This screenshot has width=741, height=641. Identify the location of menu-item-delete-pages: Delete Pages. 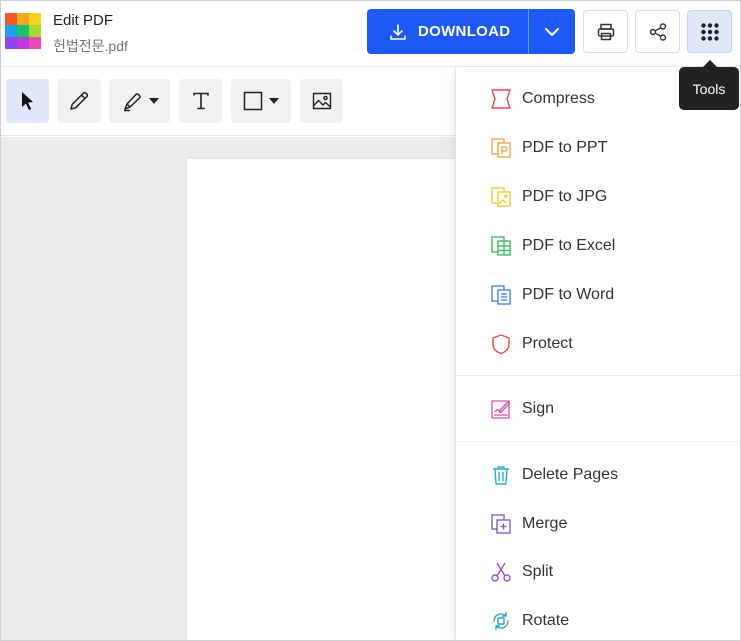
(598, 475).